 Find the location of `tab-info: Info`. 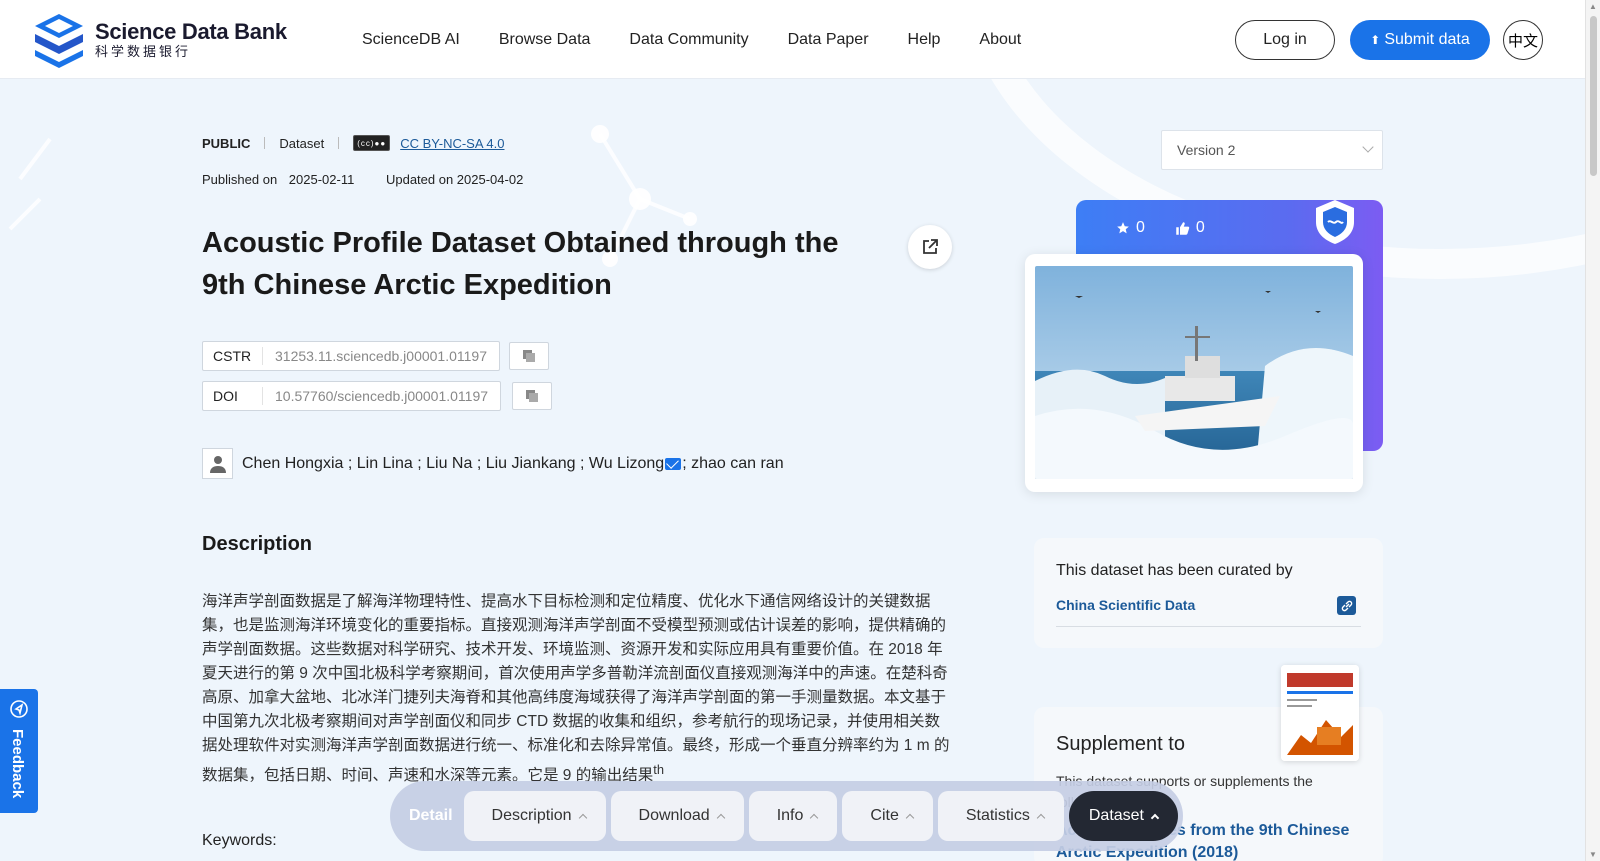

tab-info: Info is located at coordinates (793, 816).